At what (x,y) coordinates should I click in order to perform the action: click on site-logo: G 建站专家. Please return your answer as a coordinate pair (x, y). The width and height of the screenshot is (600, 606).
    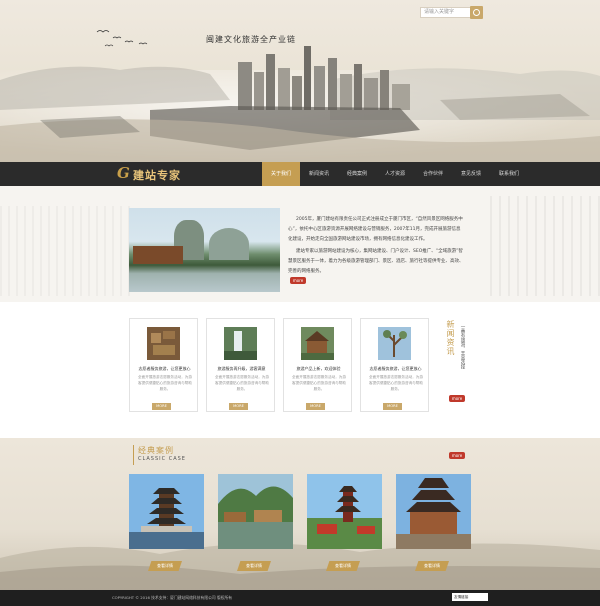
    Looking at the image, I should click on (167, 173).